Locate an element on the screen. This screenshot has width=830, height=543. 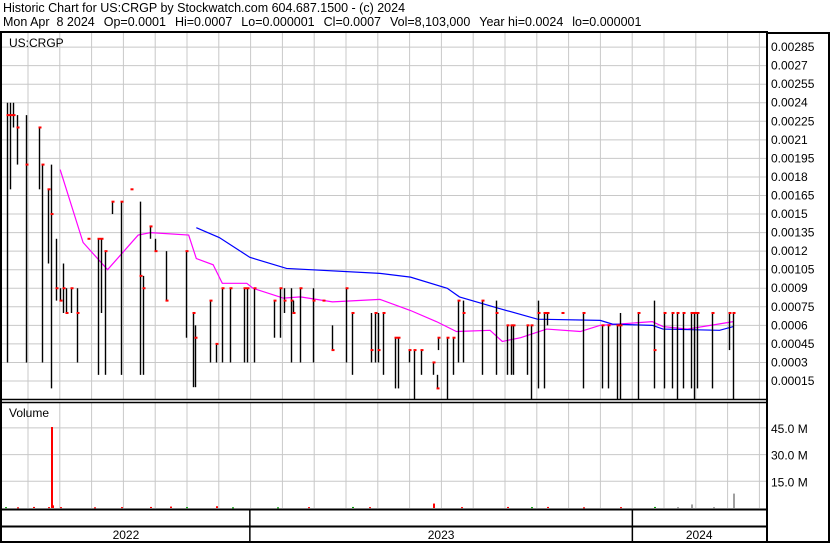
volume-bars is located at coordinates (370, 468).